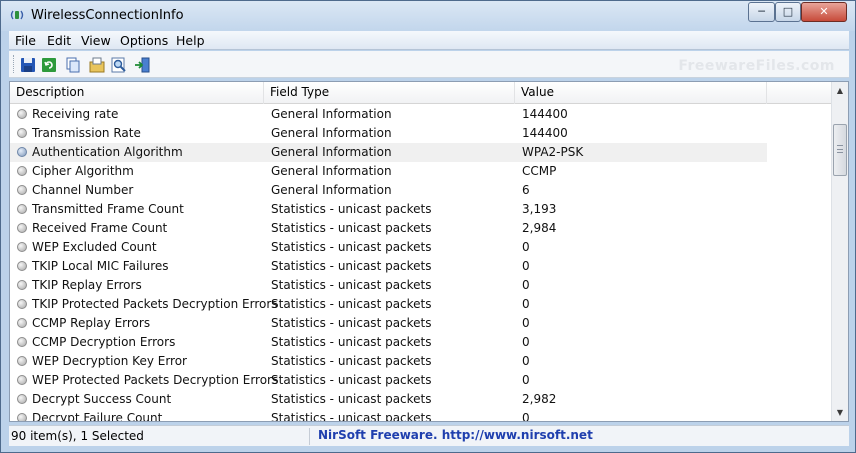 The image size is (856, 453). I want to click on row-value: 2,982, so click(539, 399).